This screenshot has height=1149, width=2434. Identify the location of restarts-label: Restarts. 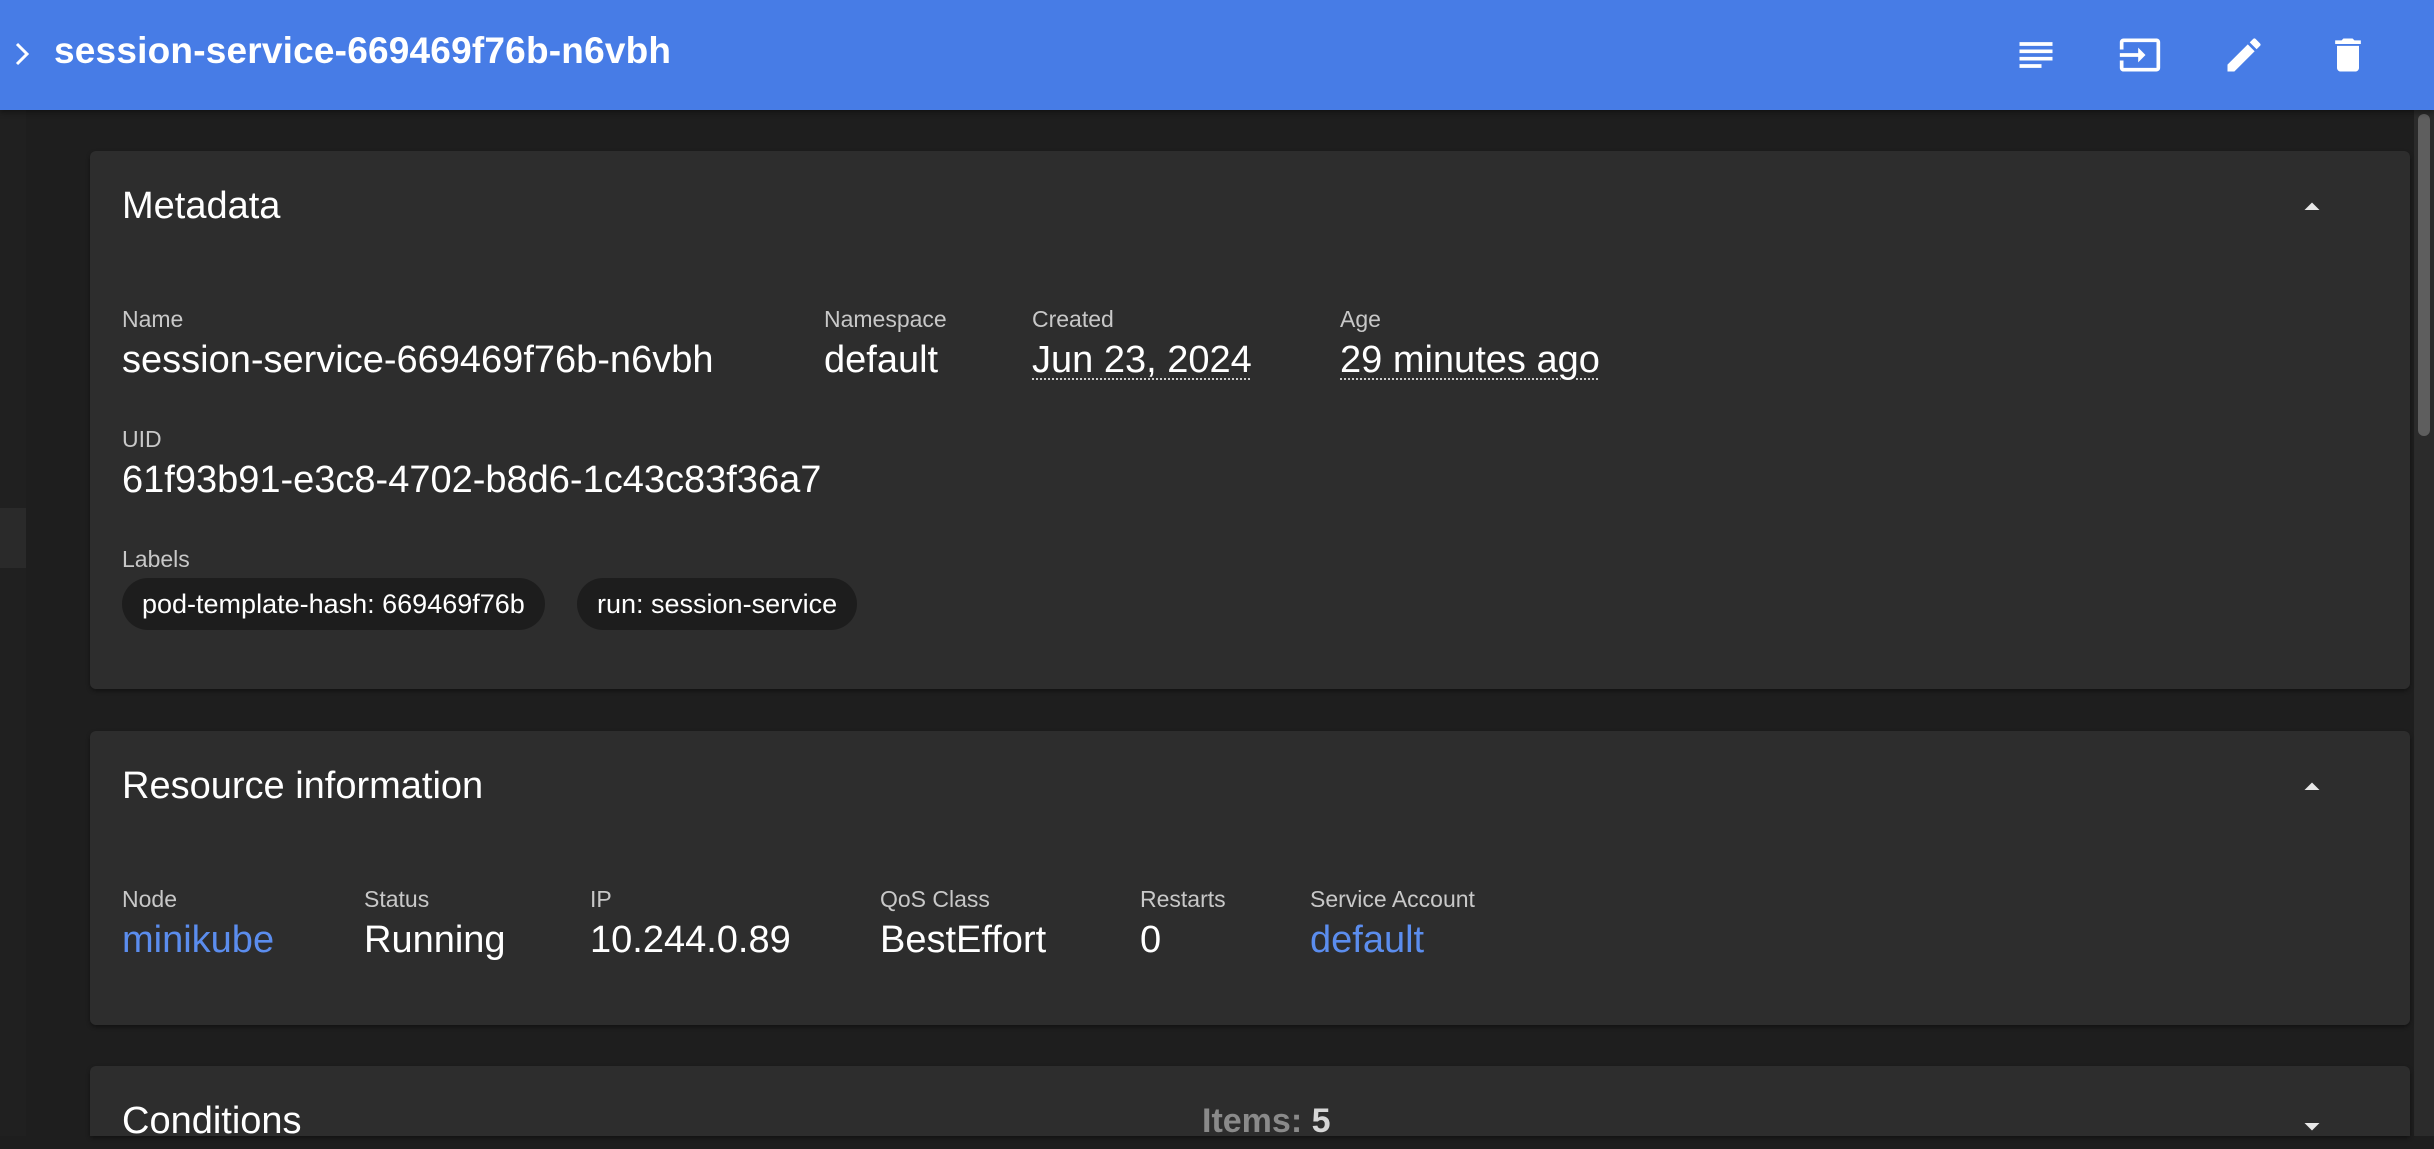
(1183, 899).